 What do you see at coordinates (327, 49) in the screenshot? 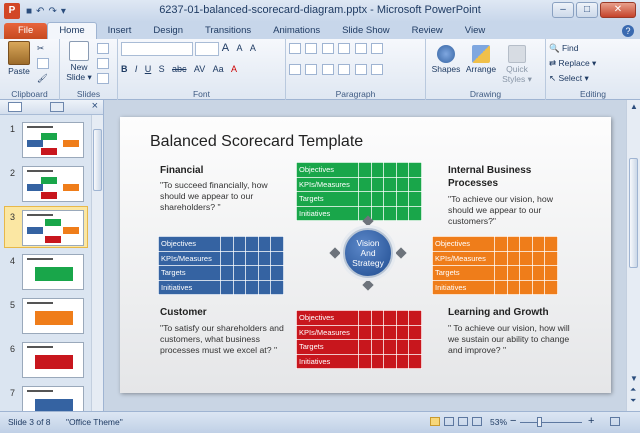
I see `decrease-indent-icon` at bounding box center [327, 49].